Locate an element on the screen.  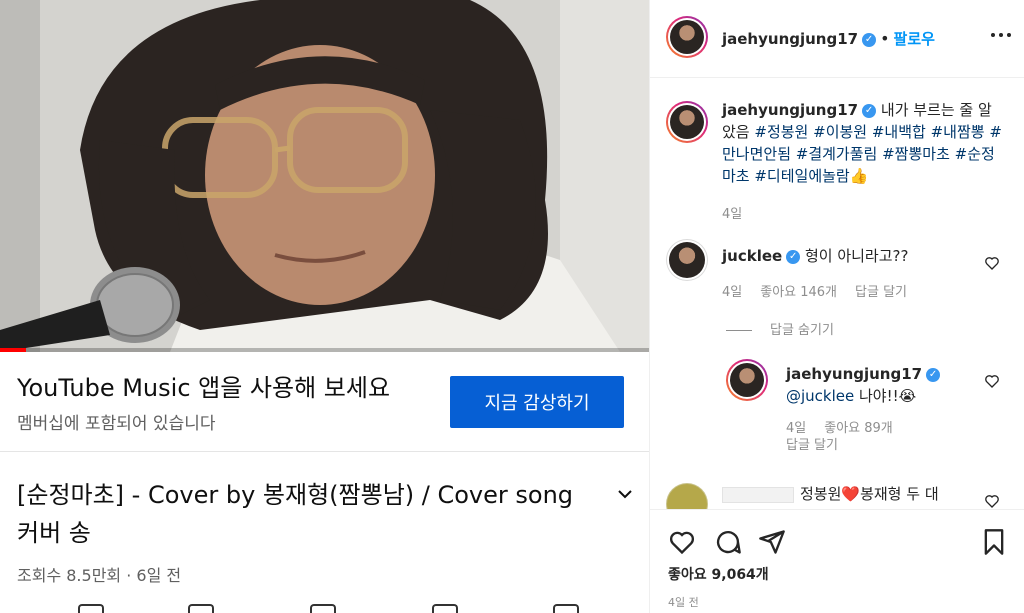
hide-replies-button: 답글 숨기기 is located at coordinates (780, 328).